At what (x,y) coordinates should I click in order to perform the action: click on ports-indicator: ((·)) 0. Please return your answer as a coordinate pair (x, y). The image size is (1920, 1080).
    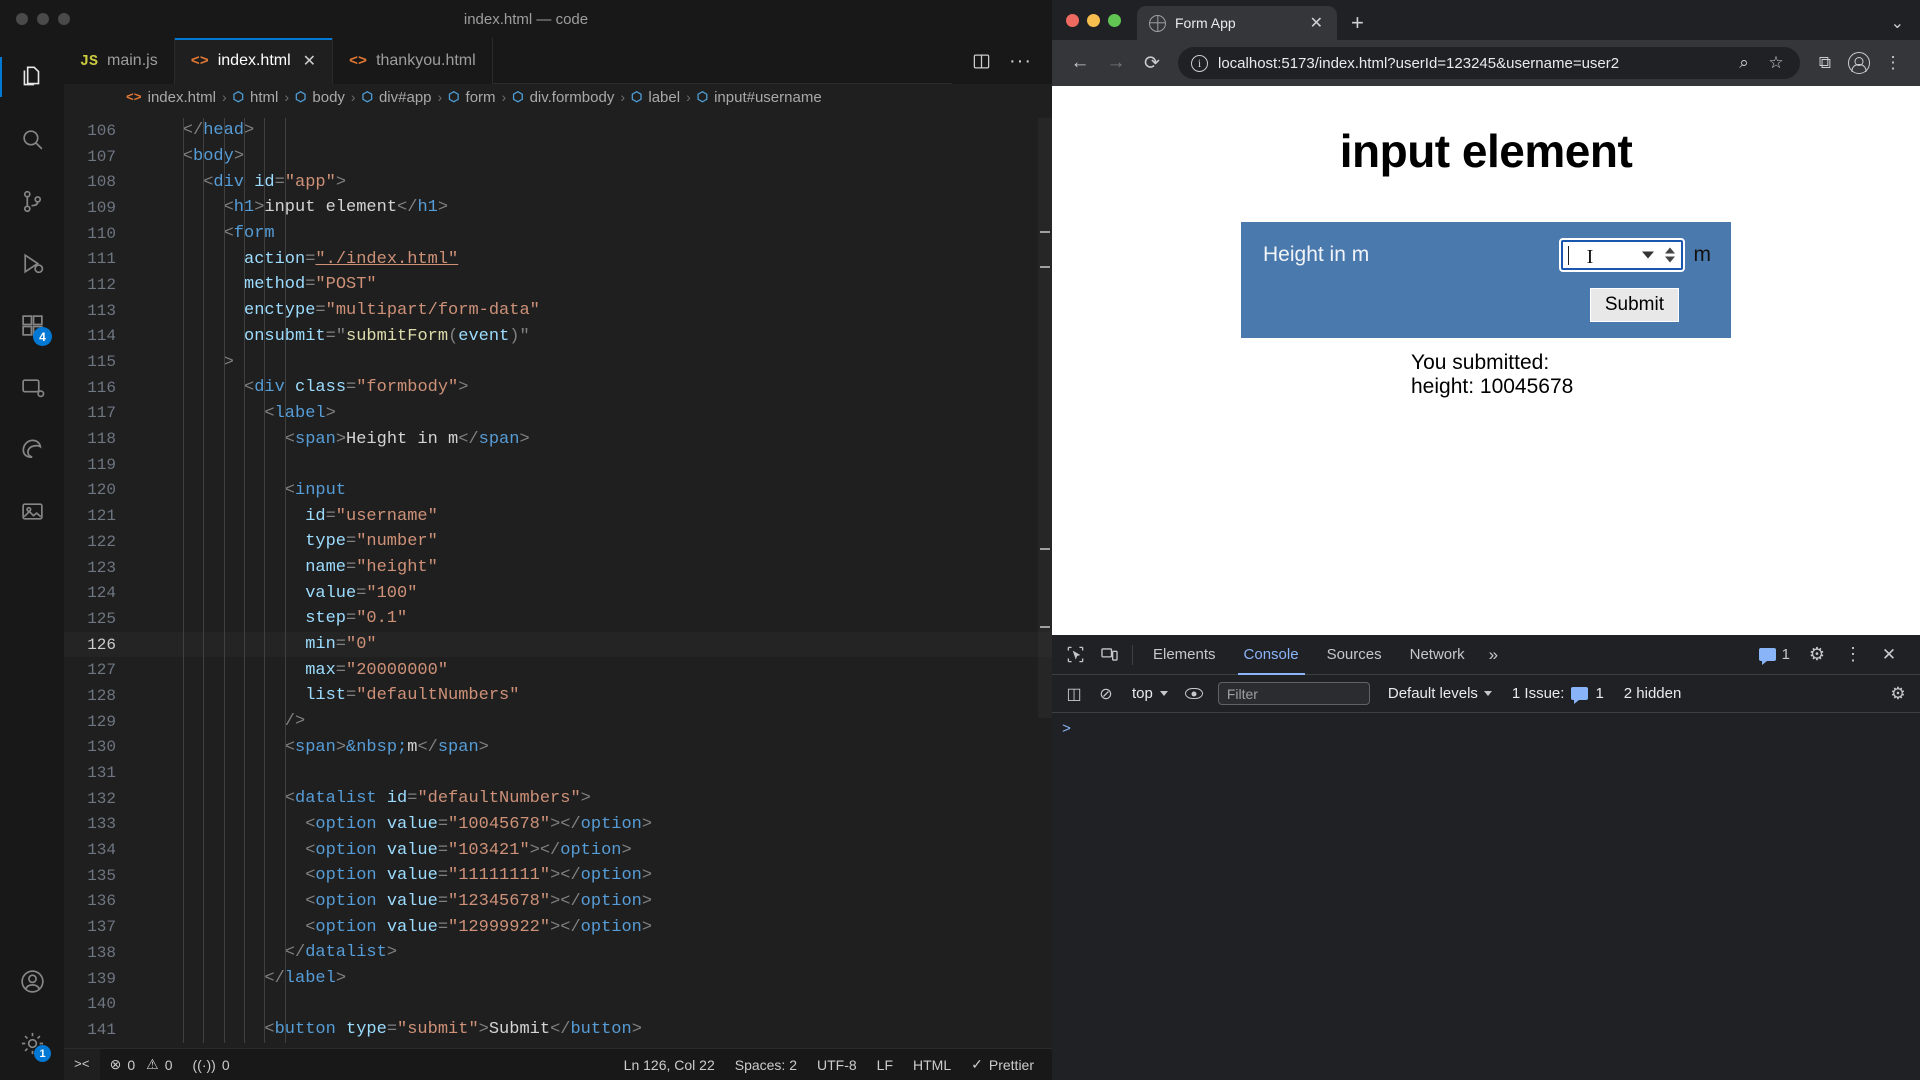
    Looking at the image, I should click on (211, 1065).